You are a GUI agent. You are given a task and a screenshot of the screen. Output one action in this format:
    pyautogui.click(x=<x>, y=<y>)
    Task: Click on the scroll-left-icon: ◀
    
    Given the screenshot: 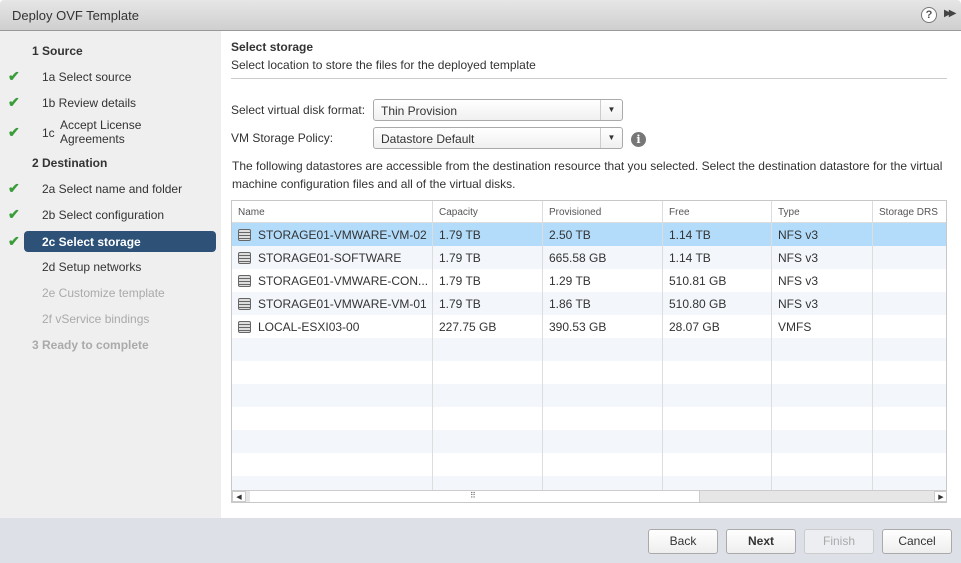 What is the action you would take?
    pyautogui.click(x=239, y=496)
    